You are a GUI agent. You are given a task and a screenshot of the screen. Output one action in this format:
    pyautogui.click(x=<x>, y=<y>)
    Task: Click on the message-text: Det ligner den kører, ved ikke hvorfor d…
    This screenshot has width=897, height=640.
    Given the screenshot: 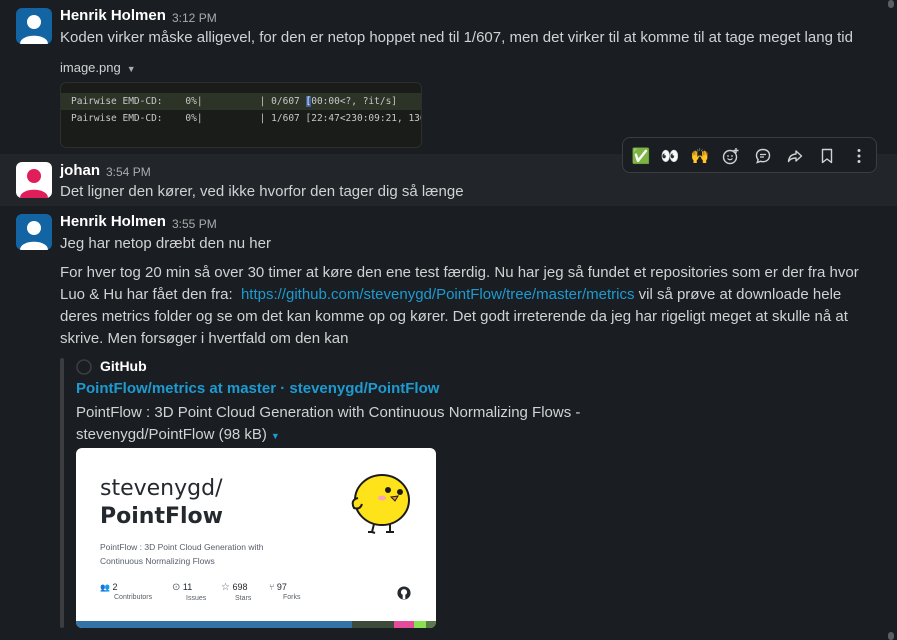 What is the action you would take?
    pyautogui.click(x=262, y=191)
    